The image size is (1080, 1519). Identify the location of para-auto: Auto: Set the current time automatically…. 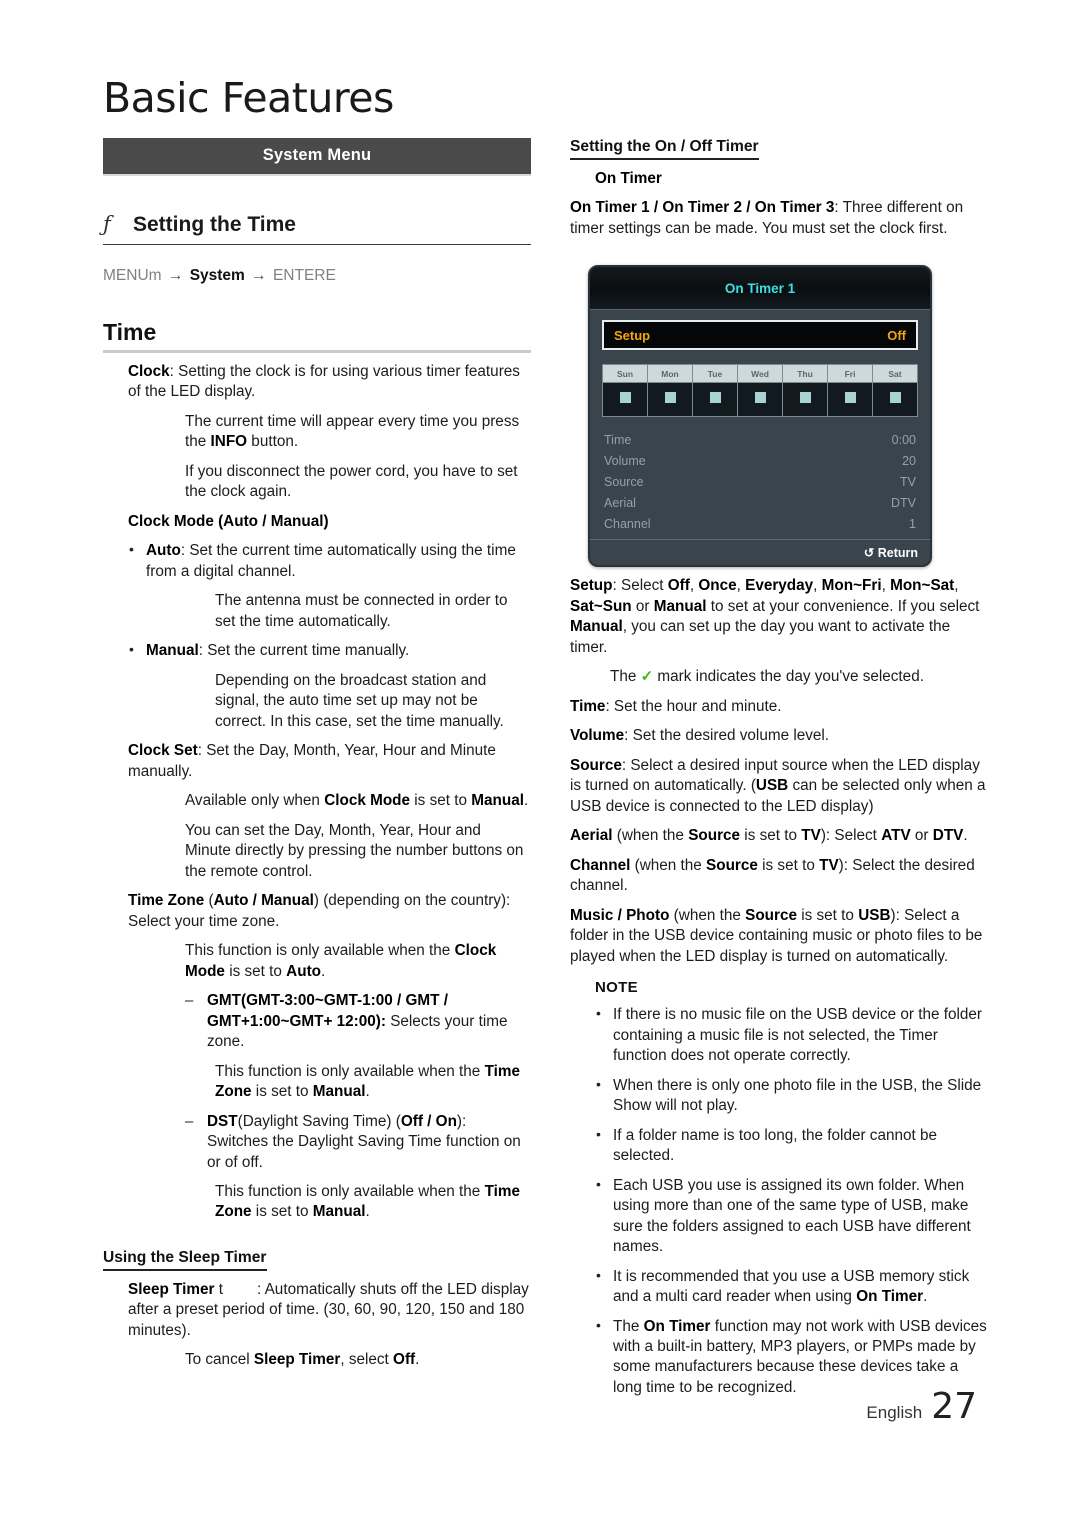
(329, 561).